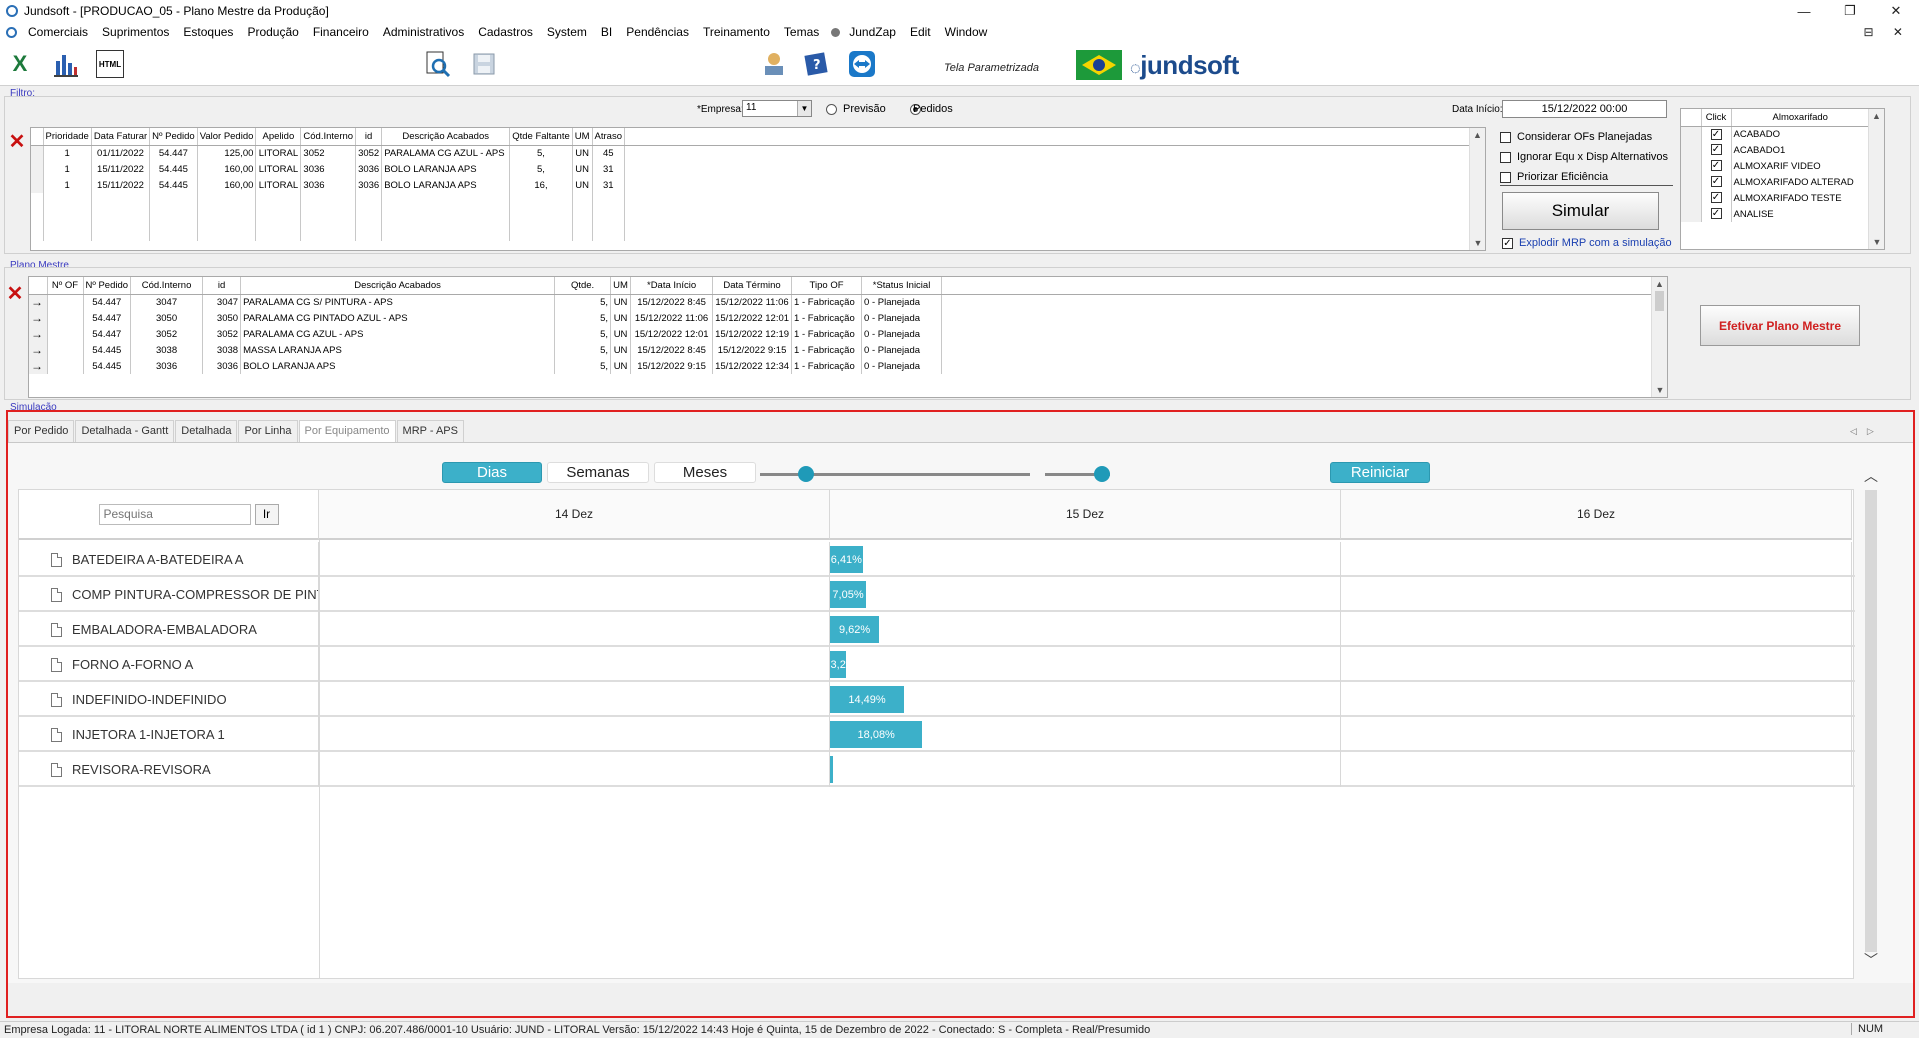  I want to click on gantt-bar: 14,49%, so click(867, 699).